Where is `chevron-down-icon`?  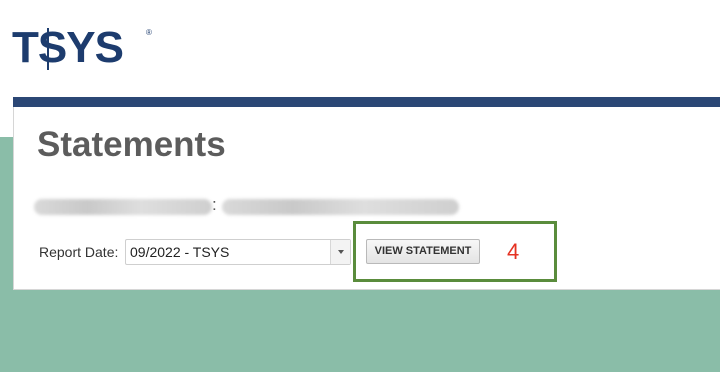 chevron-down-icon is located at coordinates (340, 252).